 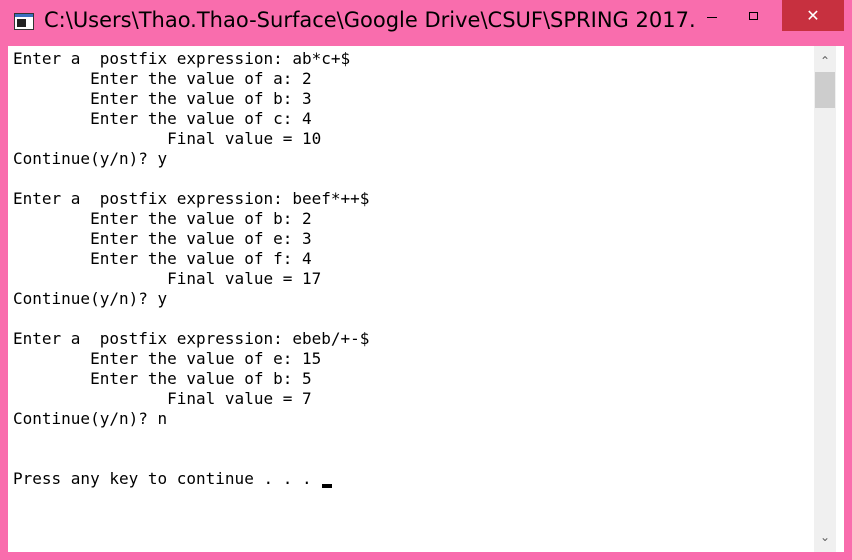 I want to click on console-line: Enter the value of b: 3, so click(x=162, y=98).